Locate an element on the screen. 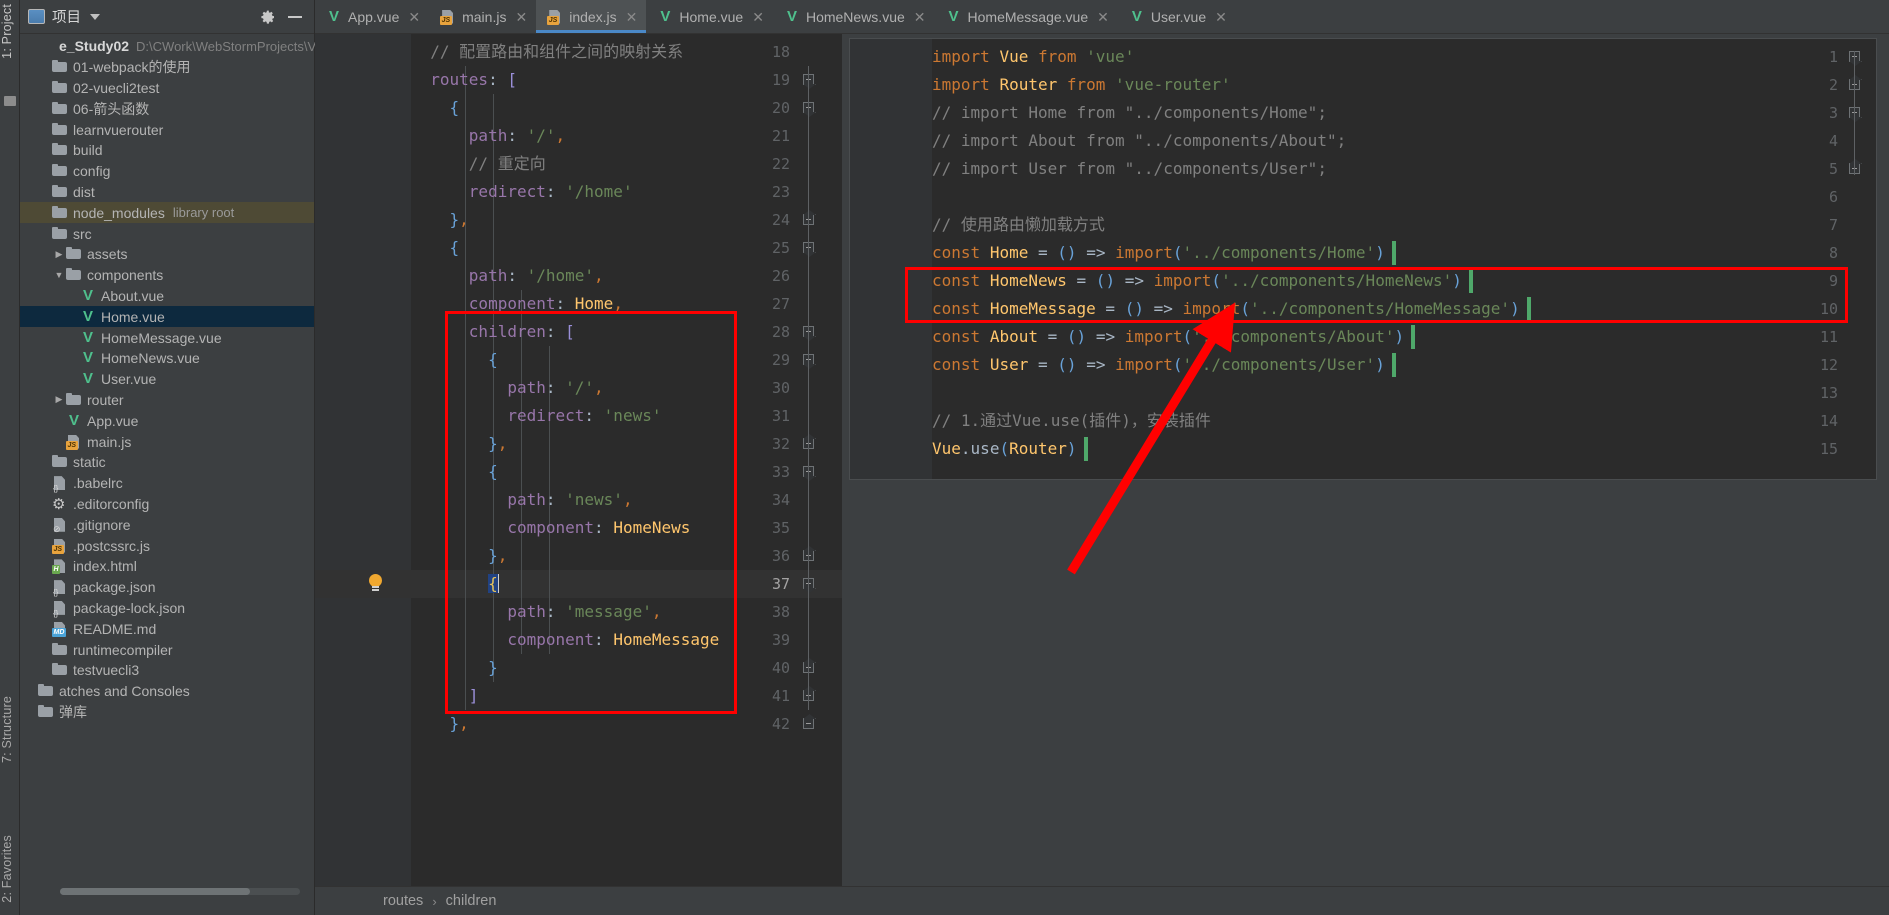 Image resolution: width=1889 pixels, height=915 pixels. minimize-icon is located at coordinates (295, 16).